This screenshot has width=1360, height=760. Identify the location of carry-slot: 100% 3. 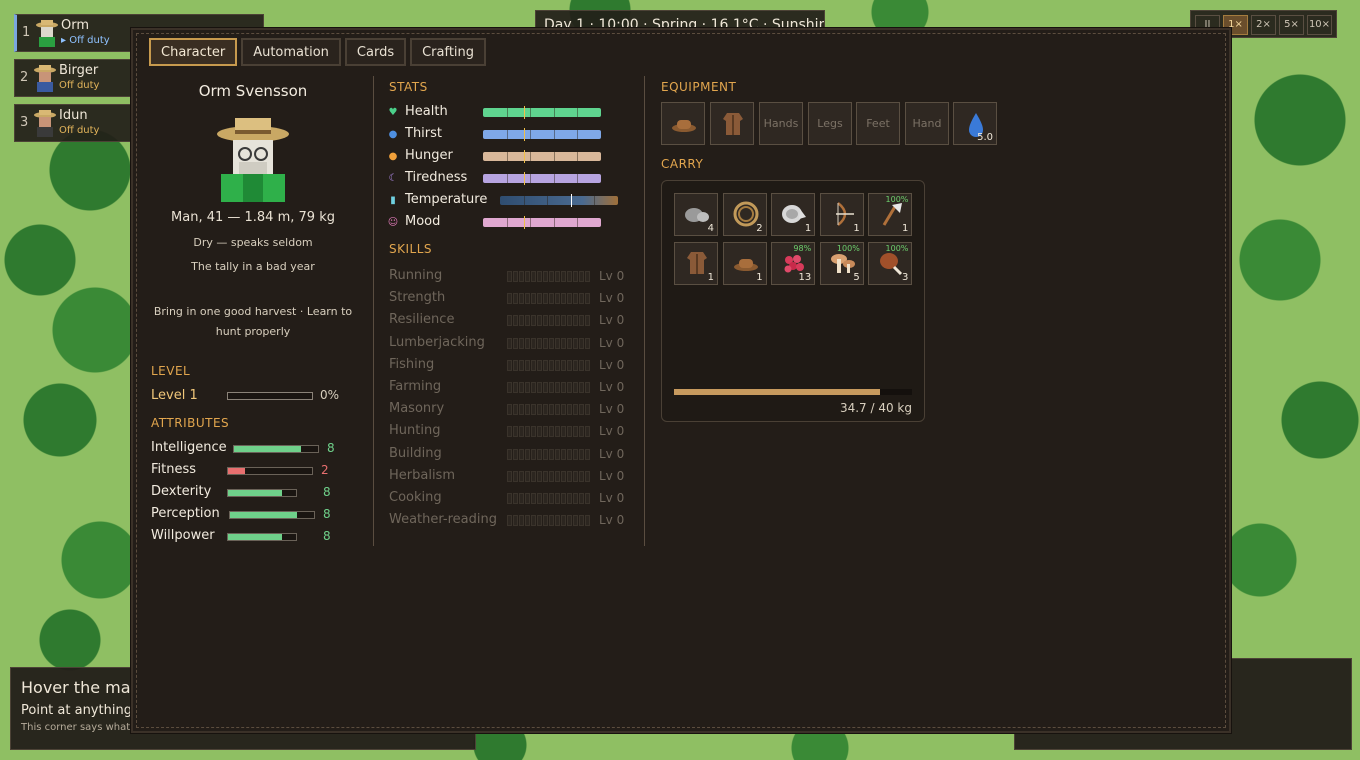
(890, 263).